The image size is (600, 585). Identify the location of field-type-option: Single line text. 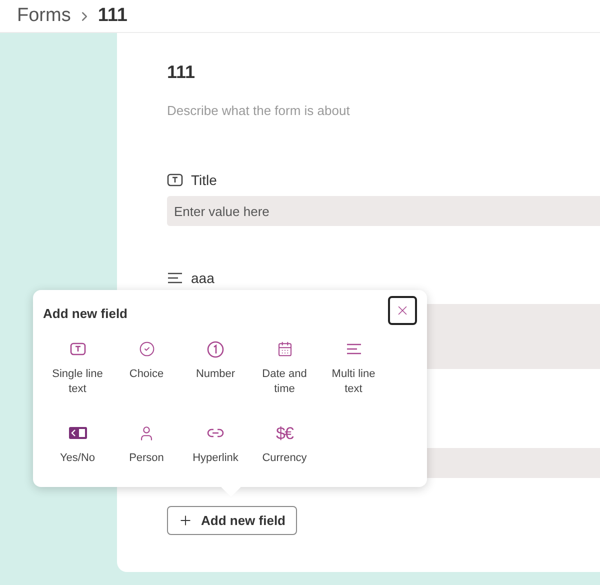
(77, 370).